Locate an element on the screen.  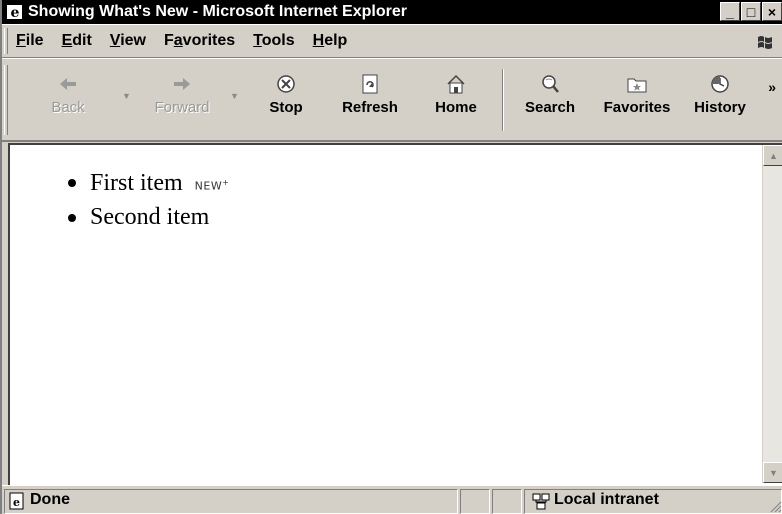
refresh-button: Refresh is located at coordinates (370, 94).